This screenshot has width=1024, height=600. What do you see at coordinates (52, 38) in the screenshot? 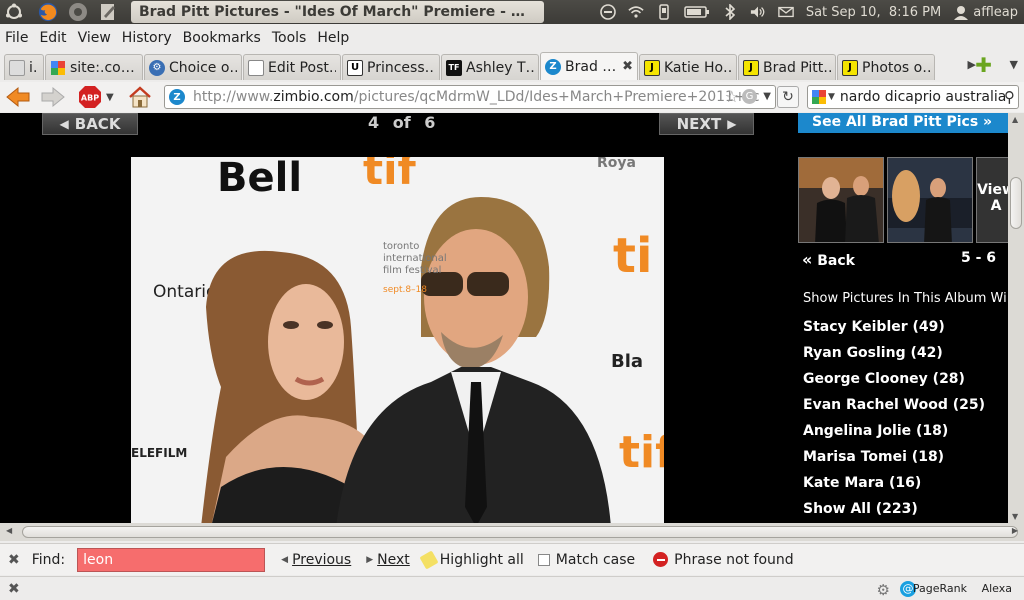
I see `menu-edit: Edit` at bounding box center [52, 38].